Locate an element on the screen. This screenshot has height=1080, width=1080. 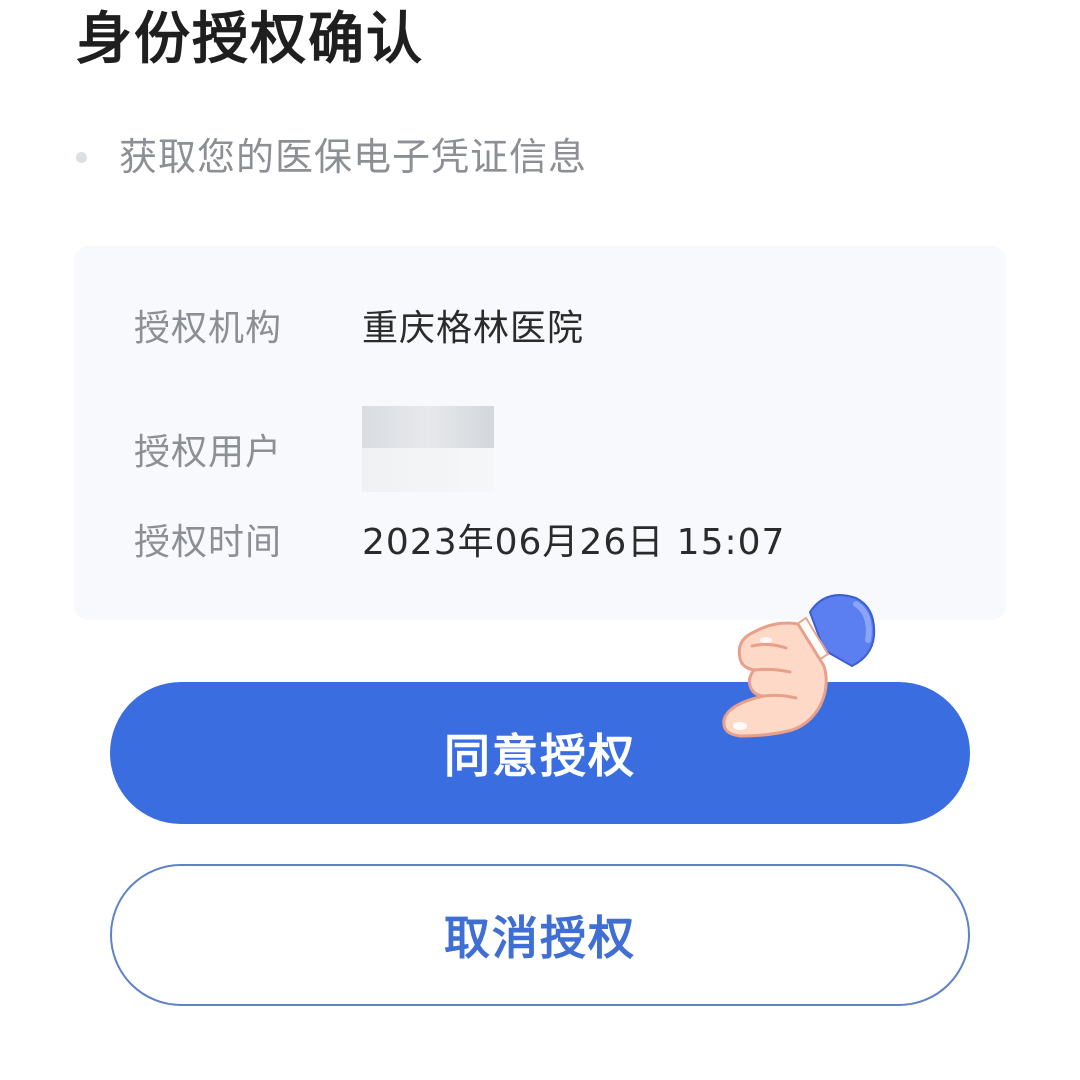
detail-row-institution: 授权机构 重庆格林医院 is located at coordinates (359, 329).